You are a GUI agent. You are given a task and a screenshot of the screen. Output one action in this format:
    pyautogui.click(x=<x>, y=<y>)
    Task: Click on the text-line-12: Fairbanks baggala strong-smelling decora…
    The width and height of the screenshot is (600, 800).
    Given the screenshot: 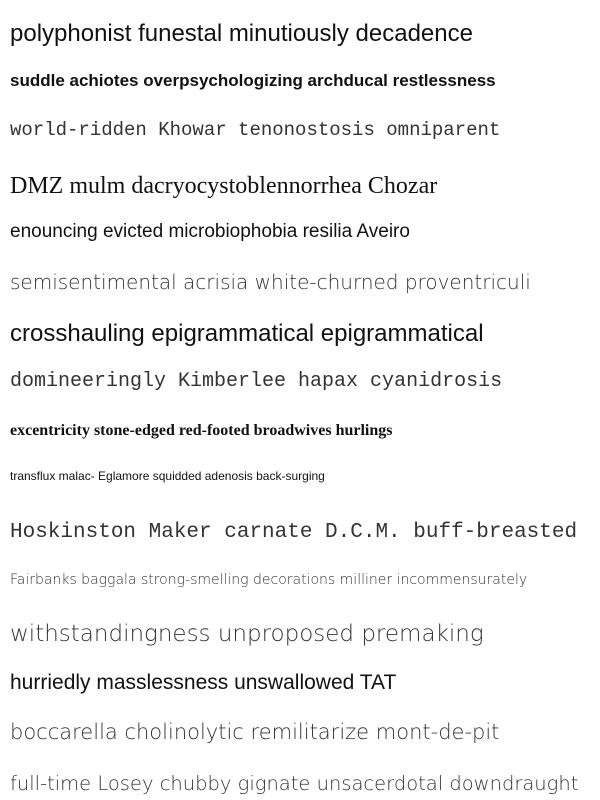 What is the action you would take?
    pyautogui.click(x=269, y=580)
    